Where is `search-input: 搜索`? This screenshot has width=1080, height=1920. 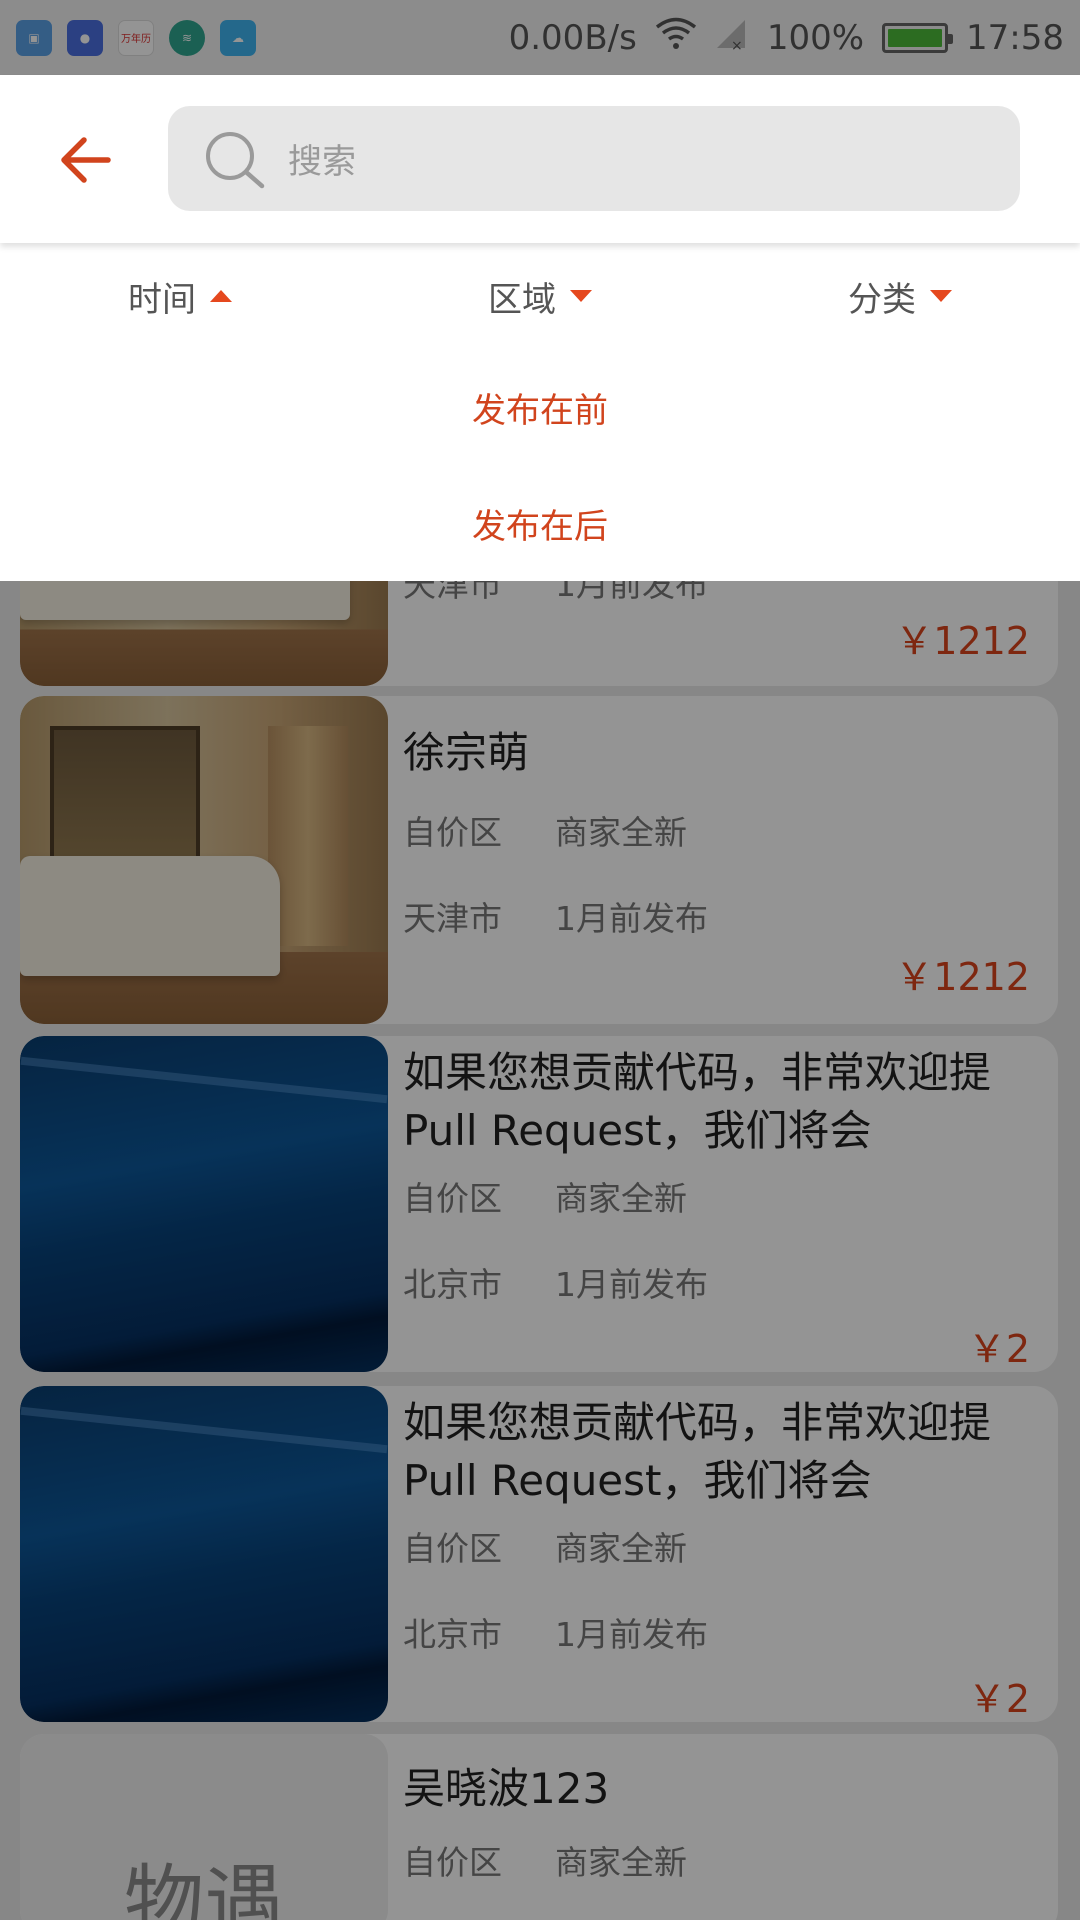
search-input: 搜索 is located at coordinates (594, 158).